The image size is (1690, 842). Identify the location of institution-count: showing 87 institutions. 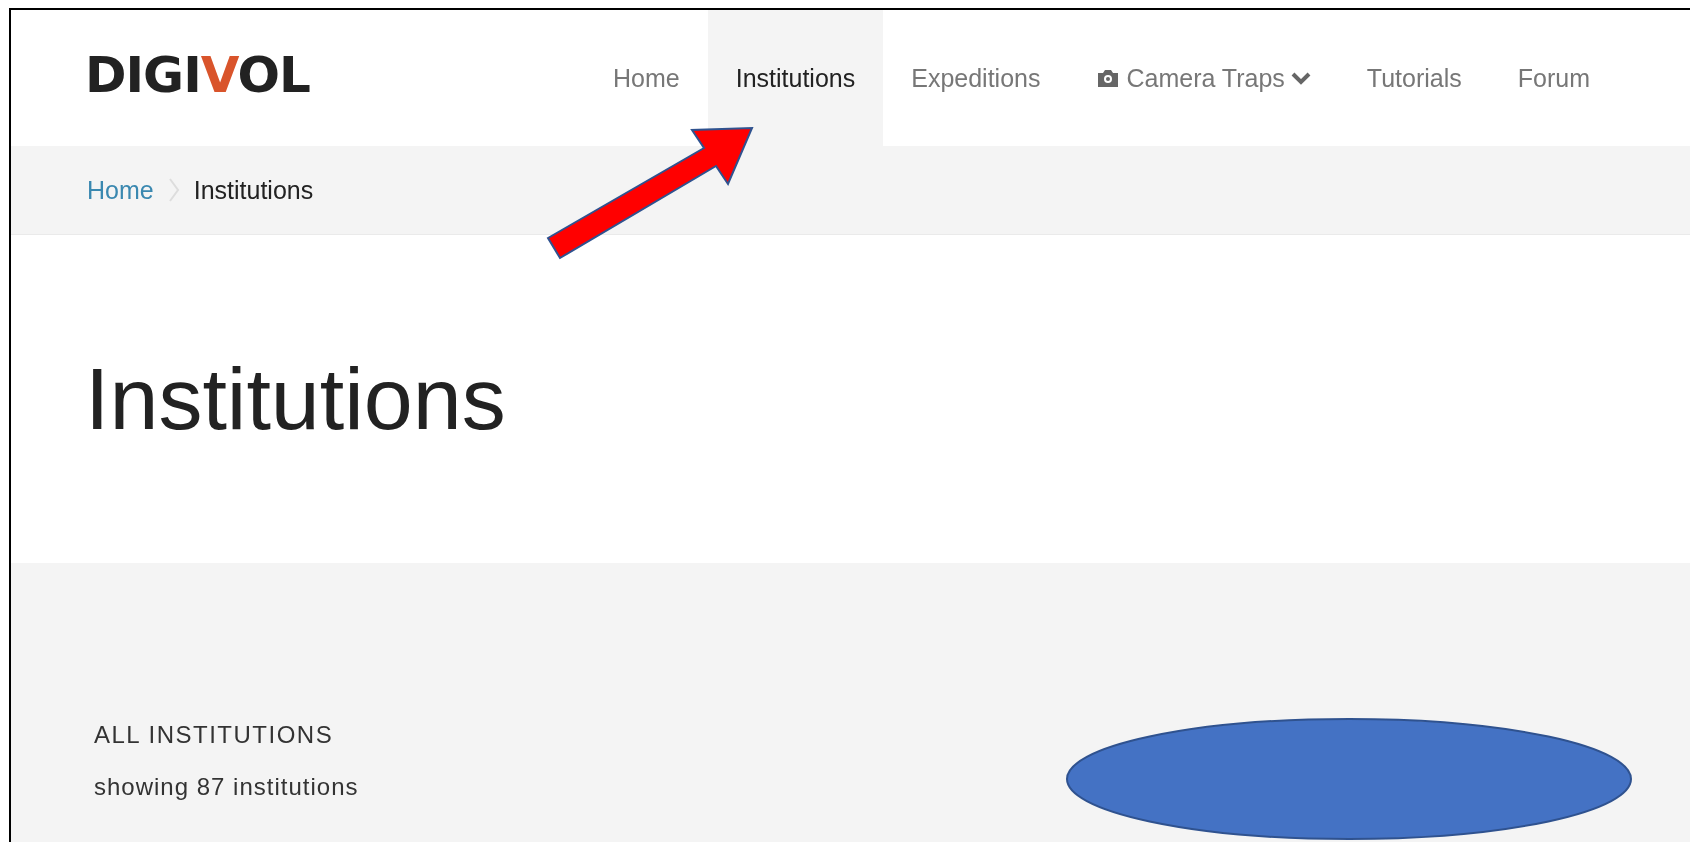
(227, 787).